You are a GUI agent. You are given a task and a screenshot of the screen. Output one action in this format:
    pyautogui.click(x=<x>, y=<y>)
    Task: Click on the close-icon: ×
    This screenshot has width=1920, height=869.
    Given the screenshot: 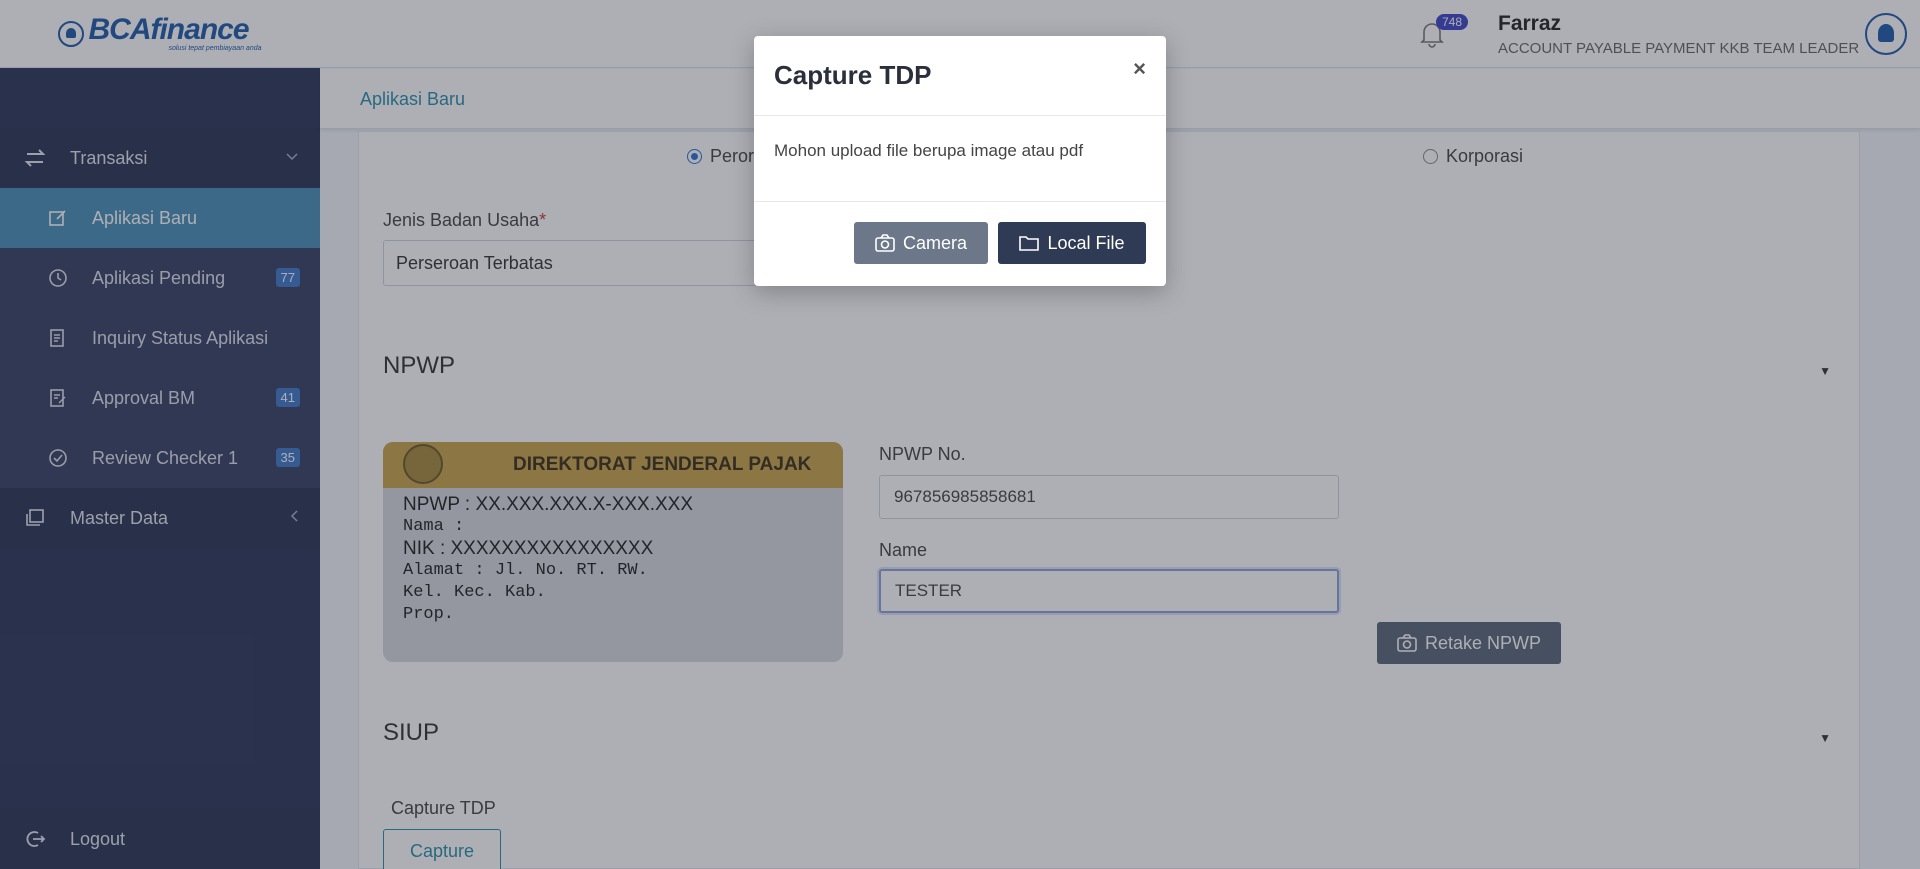 What is the action you would take?
    pyautogui.click(x=1139, y=69)
    